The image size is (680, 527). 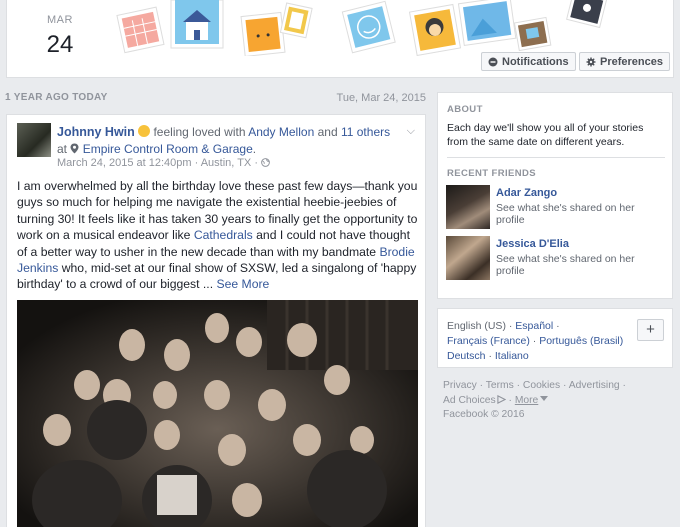 What do you see at coordinates (96, 132) in the screenshot?
I see `author-name: Johnny Hwin` at bounding box center [96, 132].